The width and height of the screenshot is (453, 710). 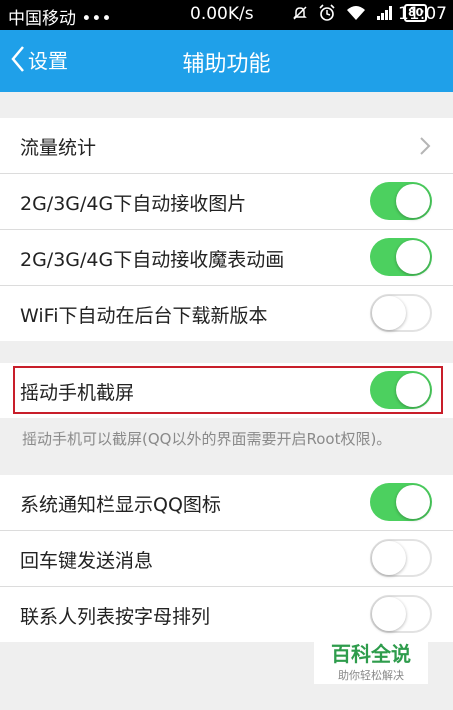 I want to click on network-speed: 0.00K/s, so click(x=222, y=14).